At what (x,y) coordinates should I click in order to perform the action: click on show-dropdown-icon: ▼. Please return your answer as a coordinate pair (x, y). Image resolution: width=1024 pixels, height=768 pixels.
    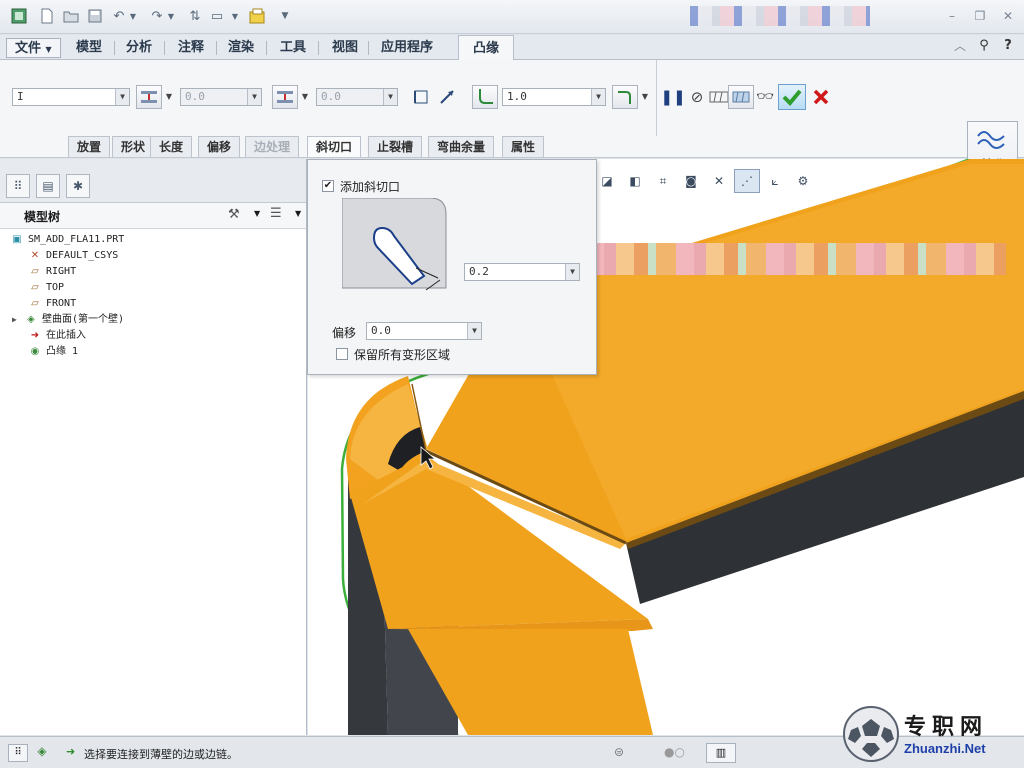
    Looking at the image, I should click on (298, 213).